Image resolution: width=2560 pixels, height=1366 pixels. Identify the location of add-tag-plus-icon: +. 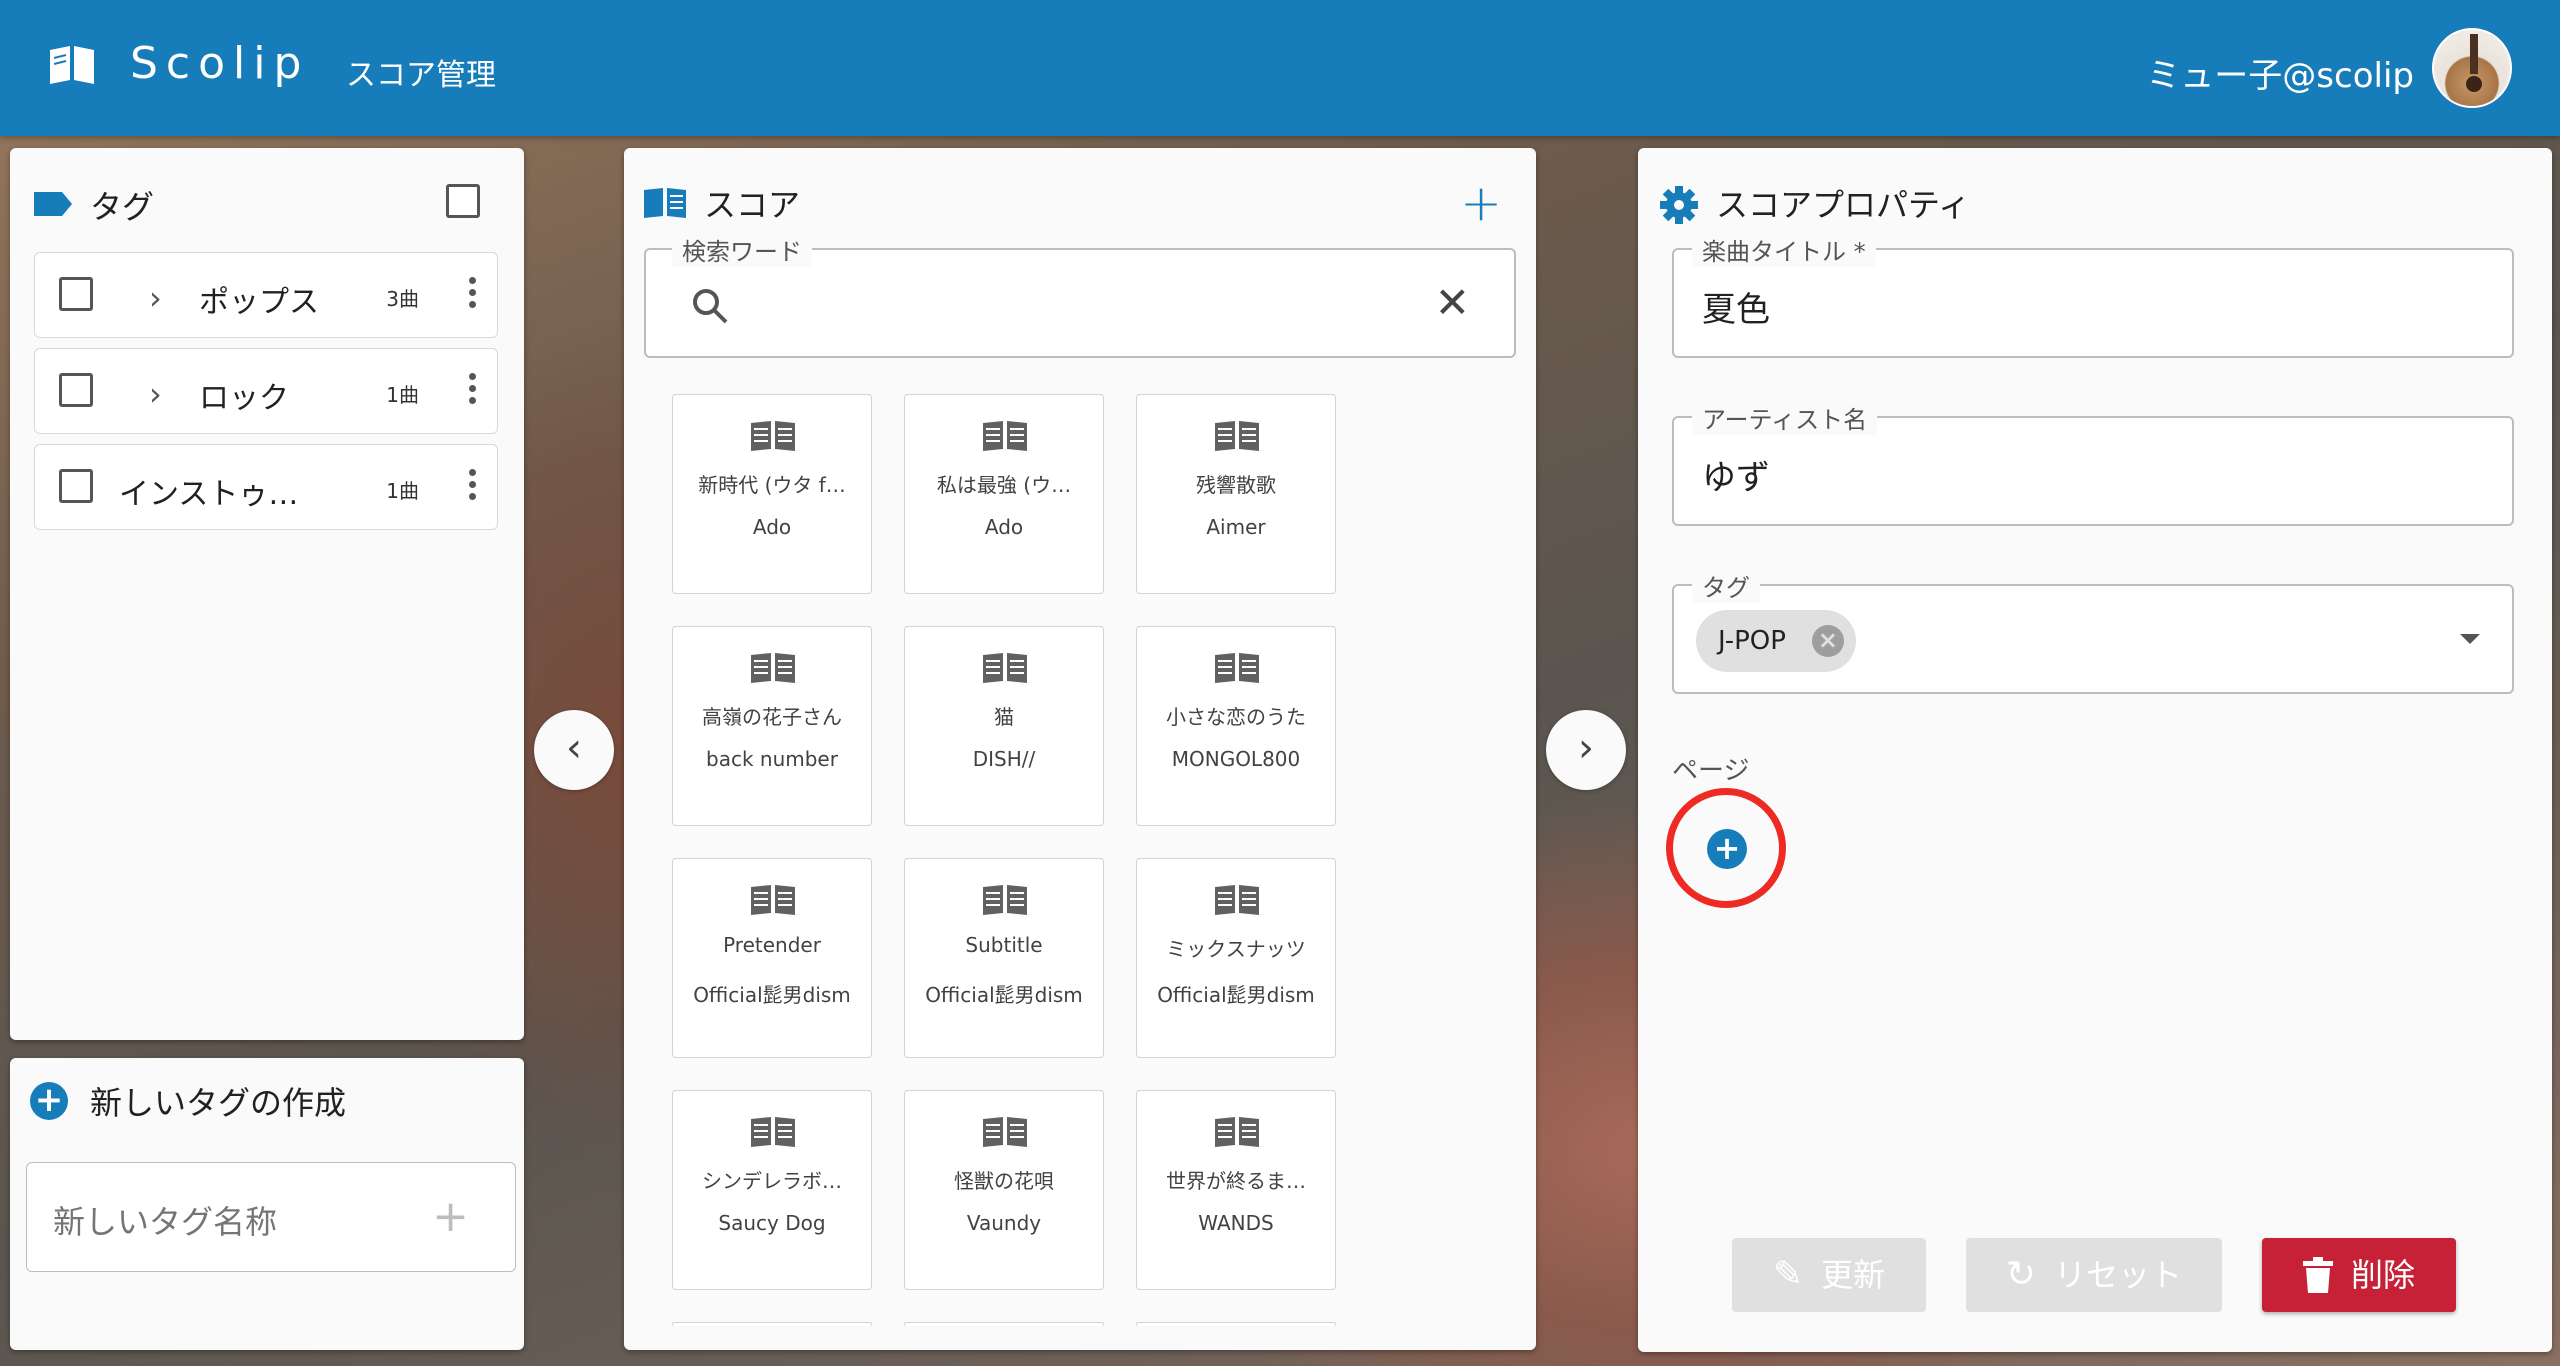
(450, 1216).